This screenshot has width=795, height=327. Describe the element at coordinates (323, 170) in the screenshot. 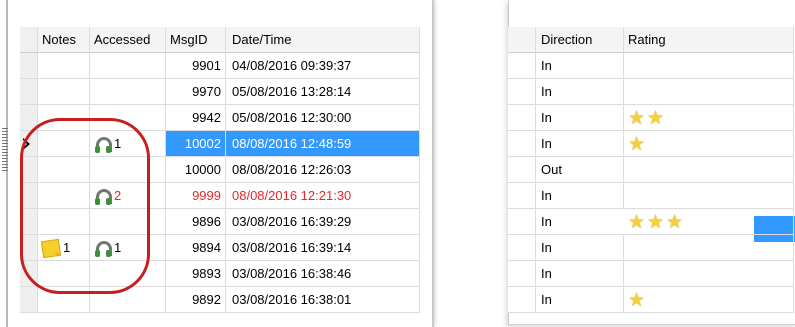

I see `datetime-cell: 08/08/2016 12:26:03` at that location.